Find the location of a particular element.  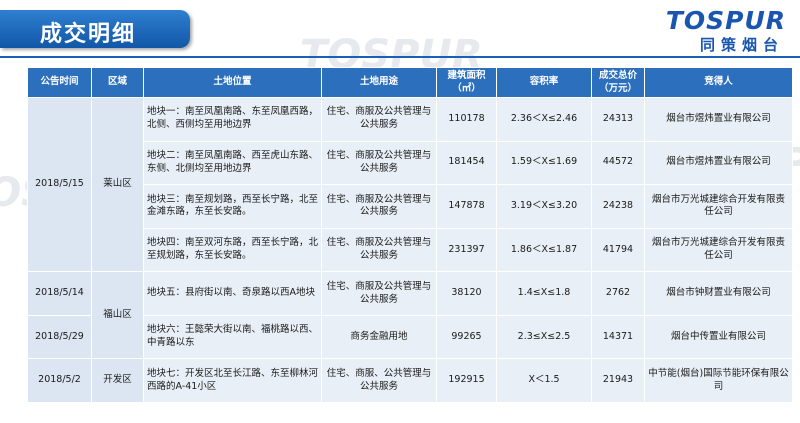

area-cell: 147878 is located at coordinates (466, 206).